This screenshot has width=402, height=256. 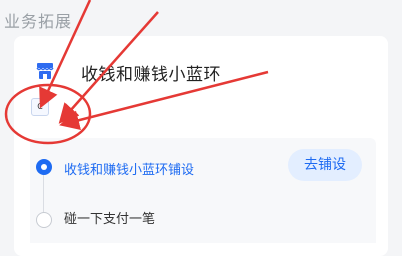 I want to click on step-active-indicator, so click(x=44, y=167).